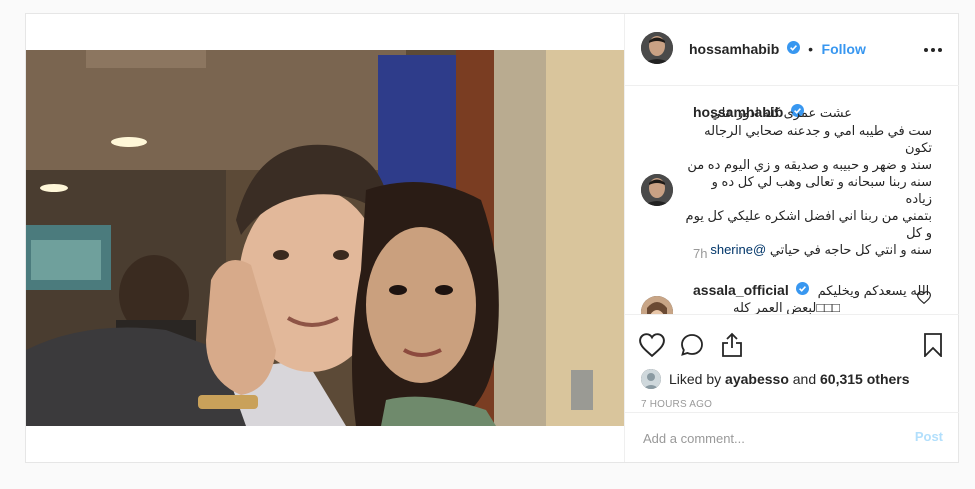 Image resolution: width=975 pixels, height=489 pixels. I want to click on more-options-button, so click(933, 50).